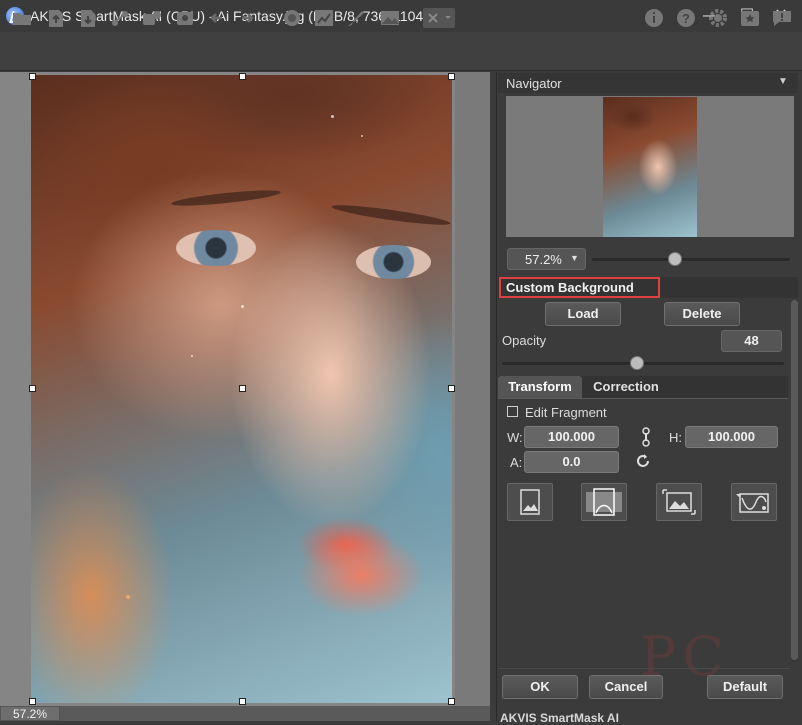  Describe the element at coordinates (566, 412) in the screenshot. I see `edit-fragment-label: Edit Fragment` at that location.